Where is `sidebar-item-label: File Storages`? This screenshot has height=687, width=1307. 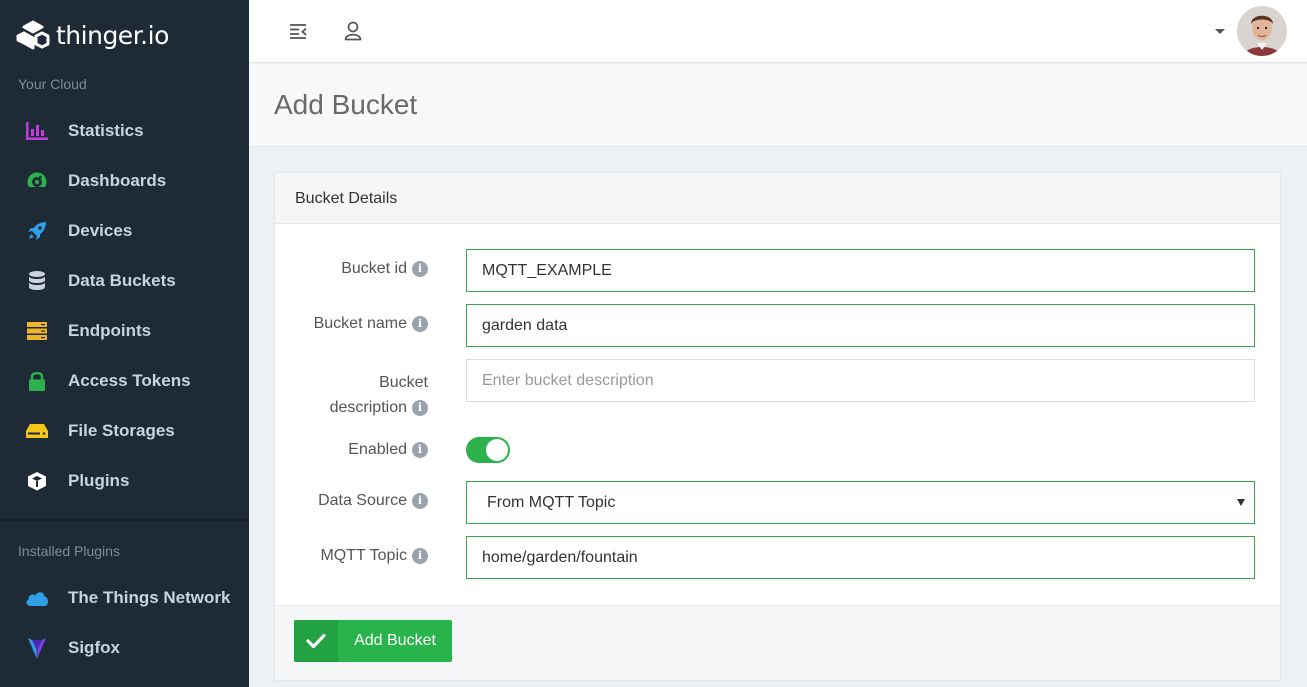
sidebar-item-label: File Storages is located at coordinates (121, 430).